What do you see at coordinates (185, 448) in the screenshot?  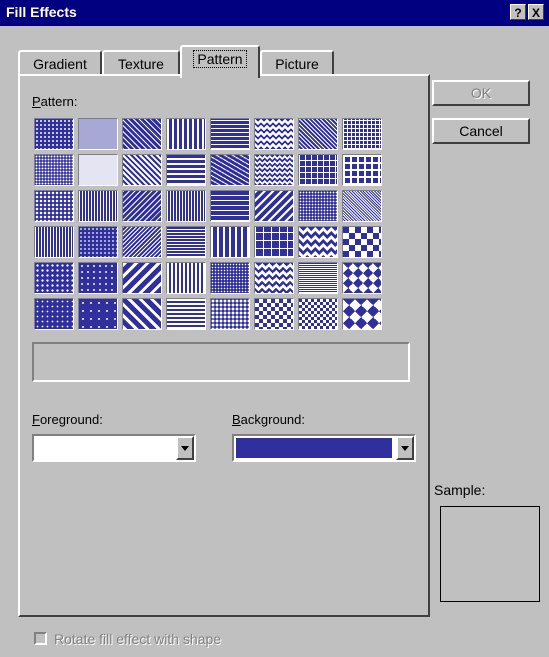 I see `foreground-dropdown-arrow` at bounding box center [185, 448].